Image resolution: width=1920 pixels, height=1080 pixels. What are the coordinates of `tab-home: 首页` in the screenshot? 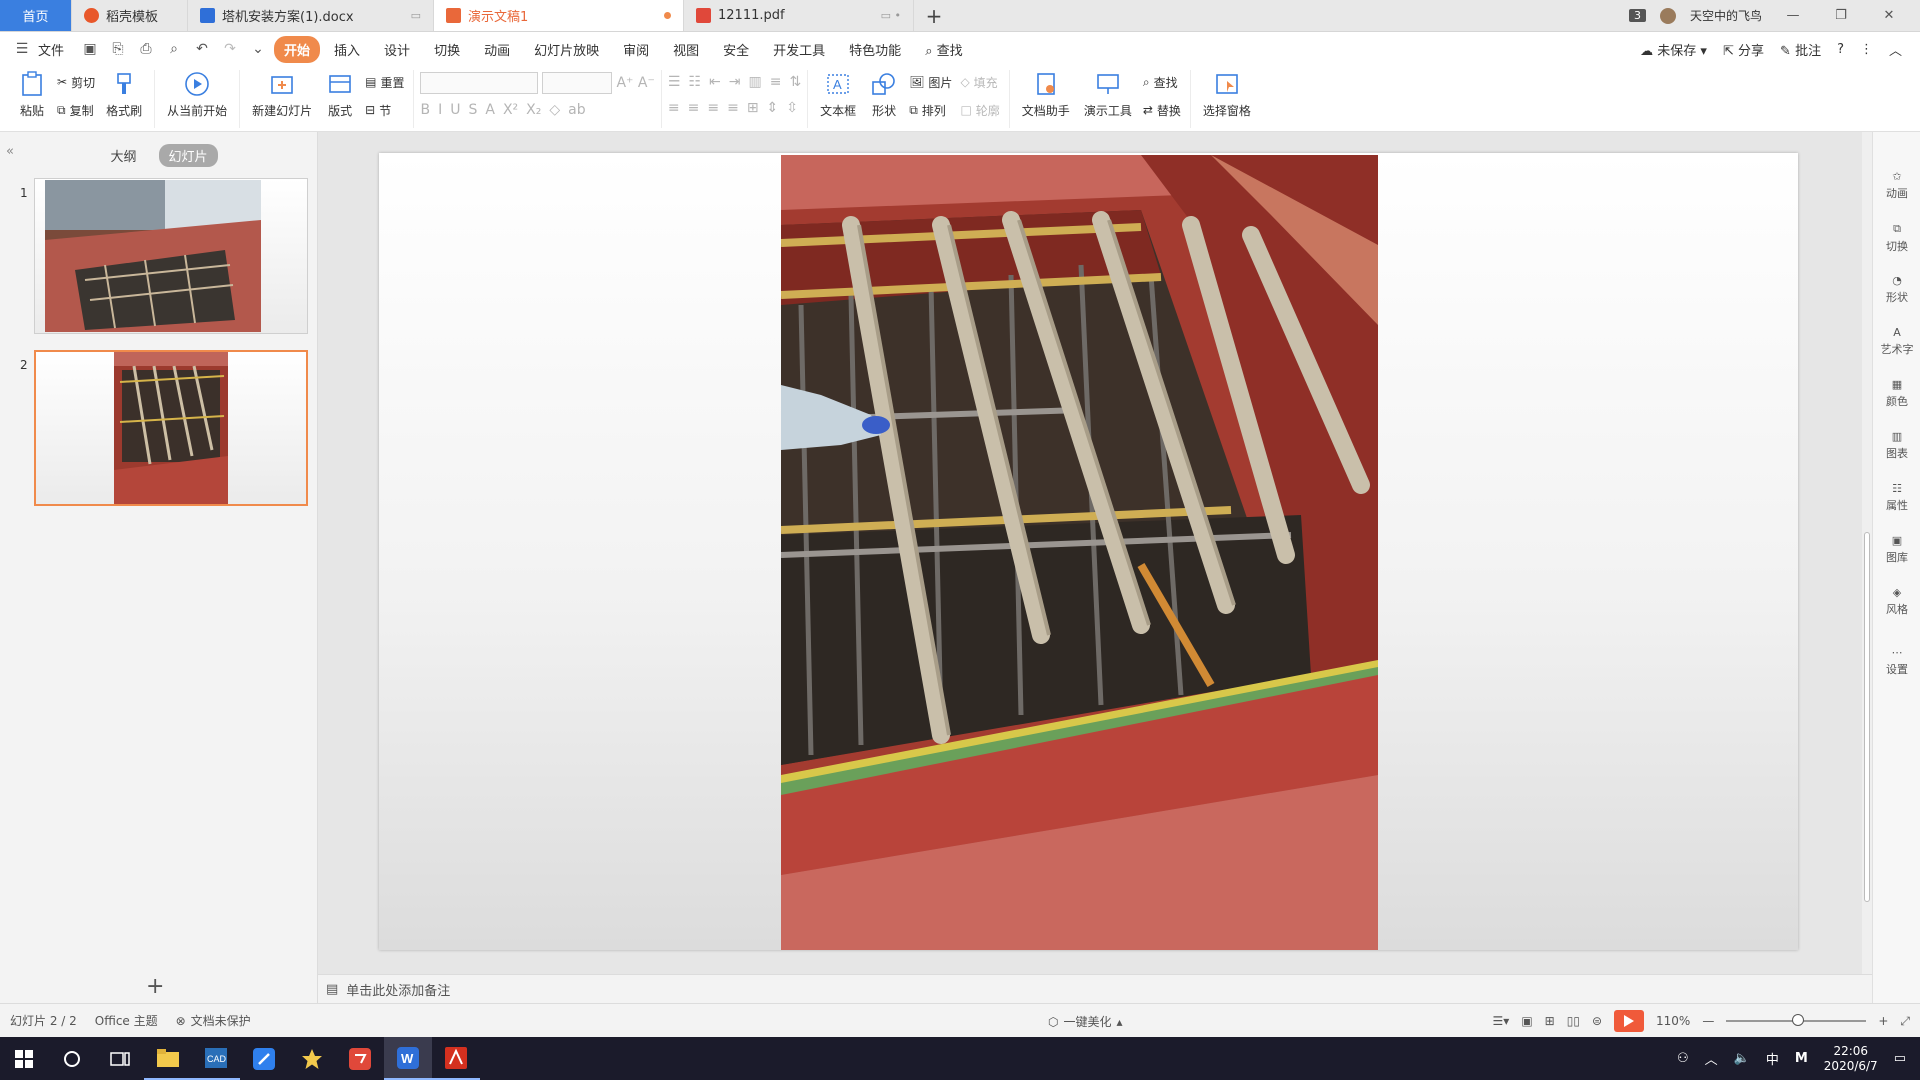 It's located at (36, 15).